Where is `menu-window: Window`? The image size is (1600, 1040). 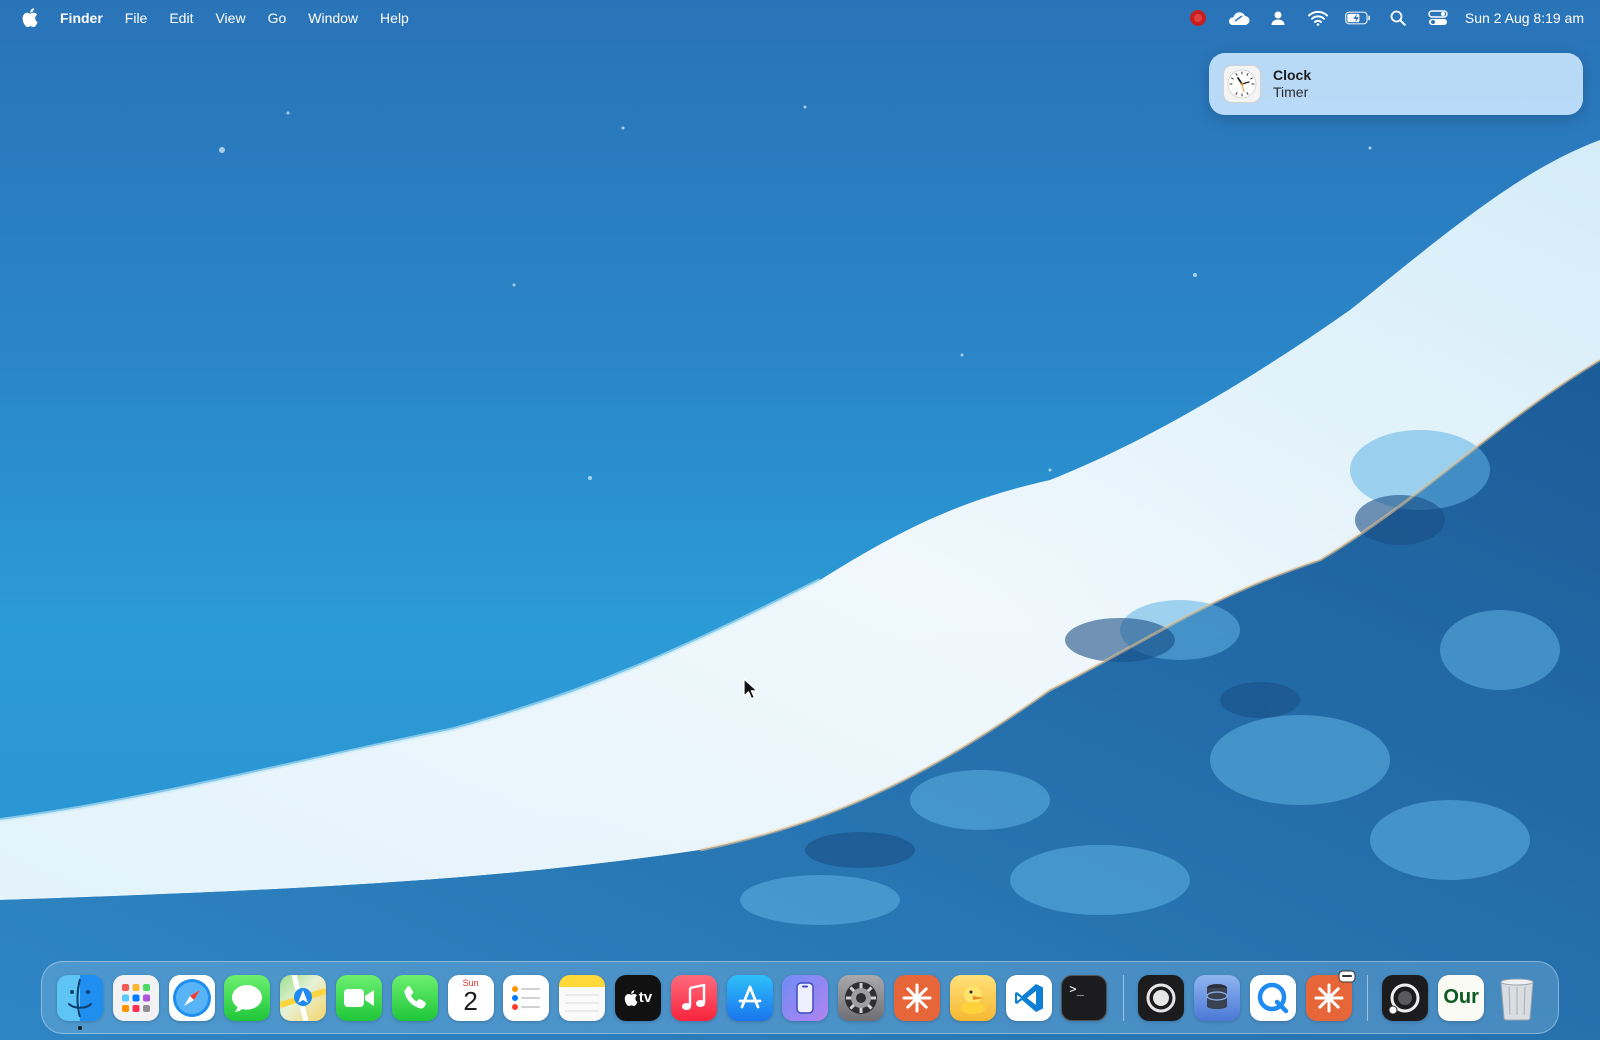
menu-window: Window is located at coordinates (333, 18).